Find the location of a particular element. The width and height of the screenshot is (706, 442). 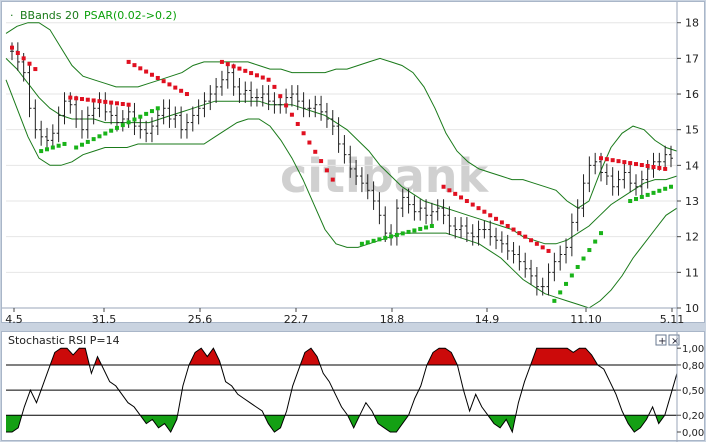

close-icon: × is located at coordinates (675, 341).